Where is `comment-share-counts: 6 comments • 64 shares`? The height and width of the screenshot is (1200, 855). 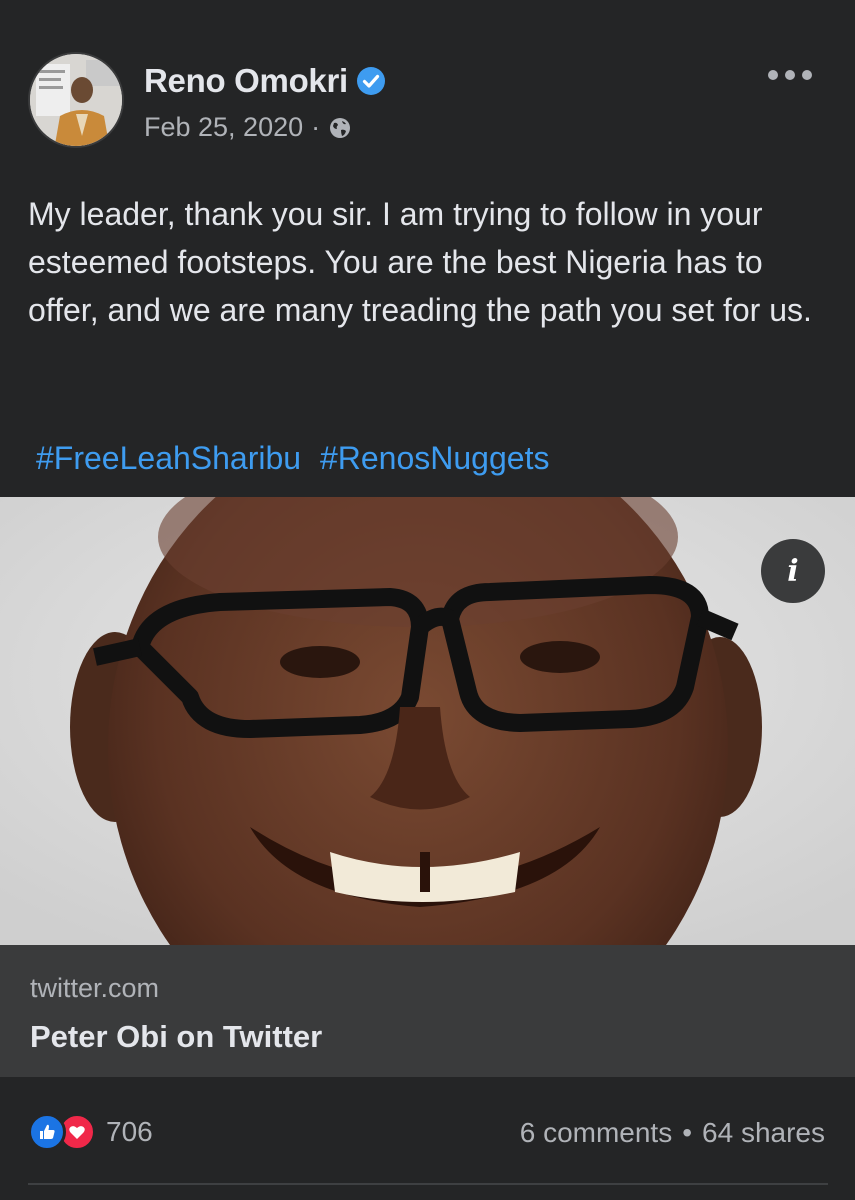
comment-share-counts: 6 comments • 64 shares is located at coordinates (672, 1133).